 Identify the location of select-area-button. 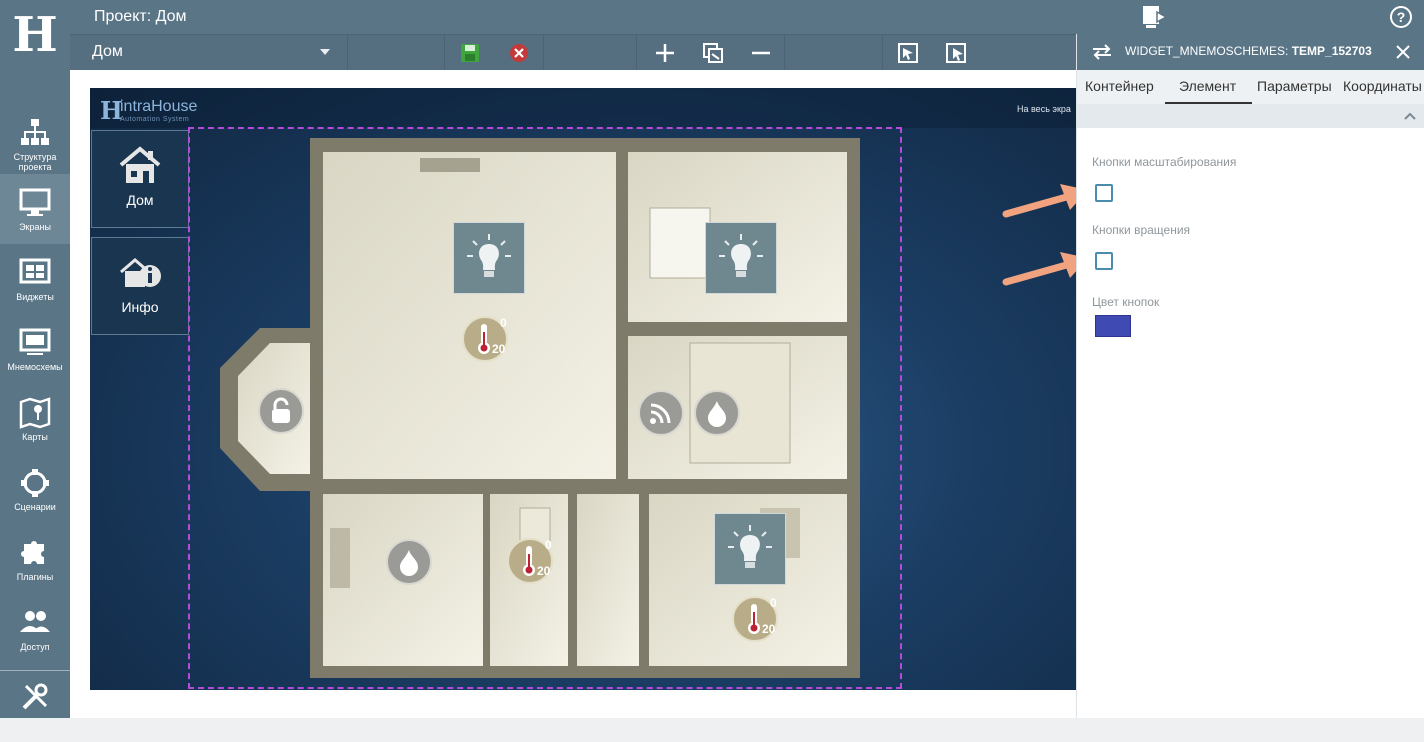
(908, 53).